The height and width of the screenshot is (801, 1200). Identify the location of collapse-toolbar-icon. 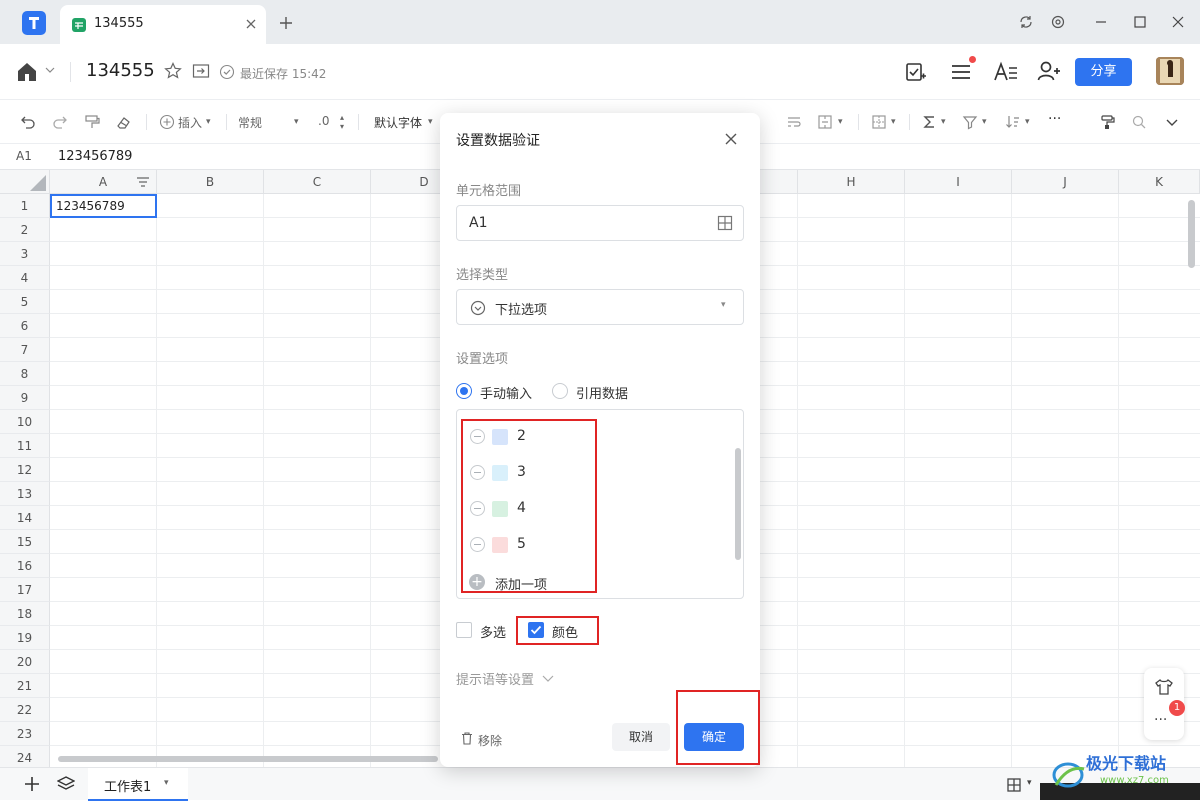
(1172, 122).